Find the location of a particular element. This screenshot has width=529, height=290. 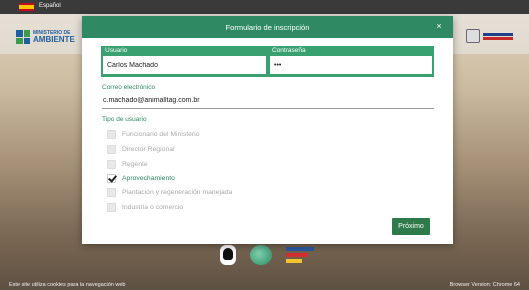

email-label: Correo electrónico is located at coordinates (129, 87).